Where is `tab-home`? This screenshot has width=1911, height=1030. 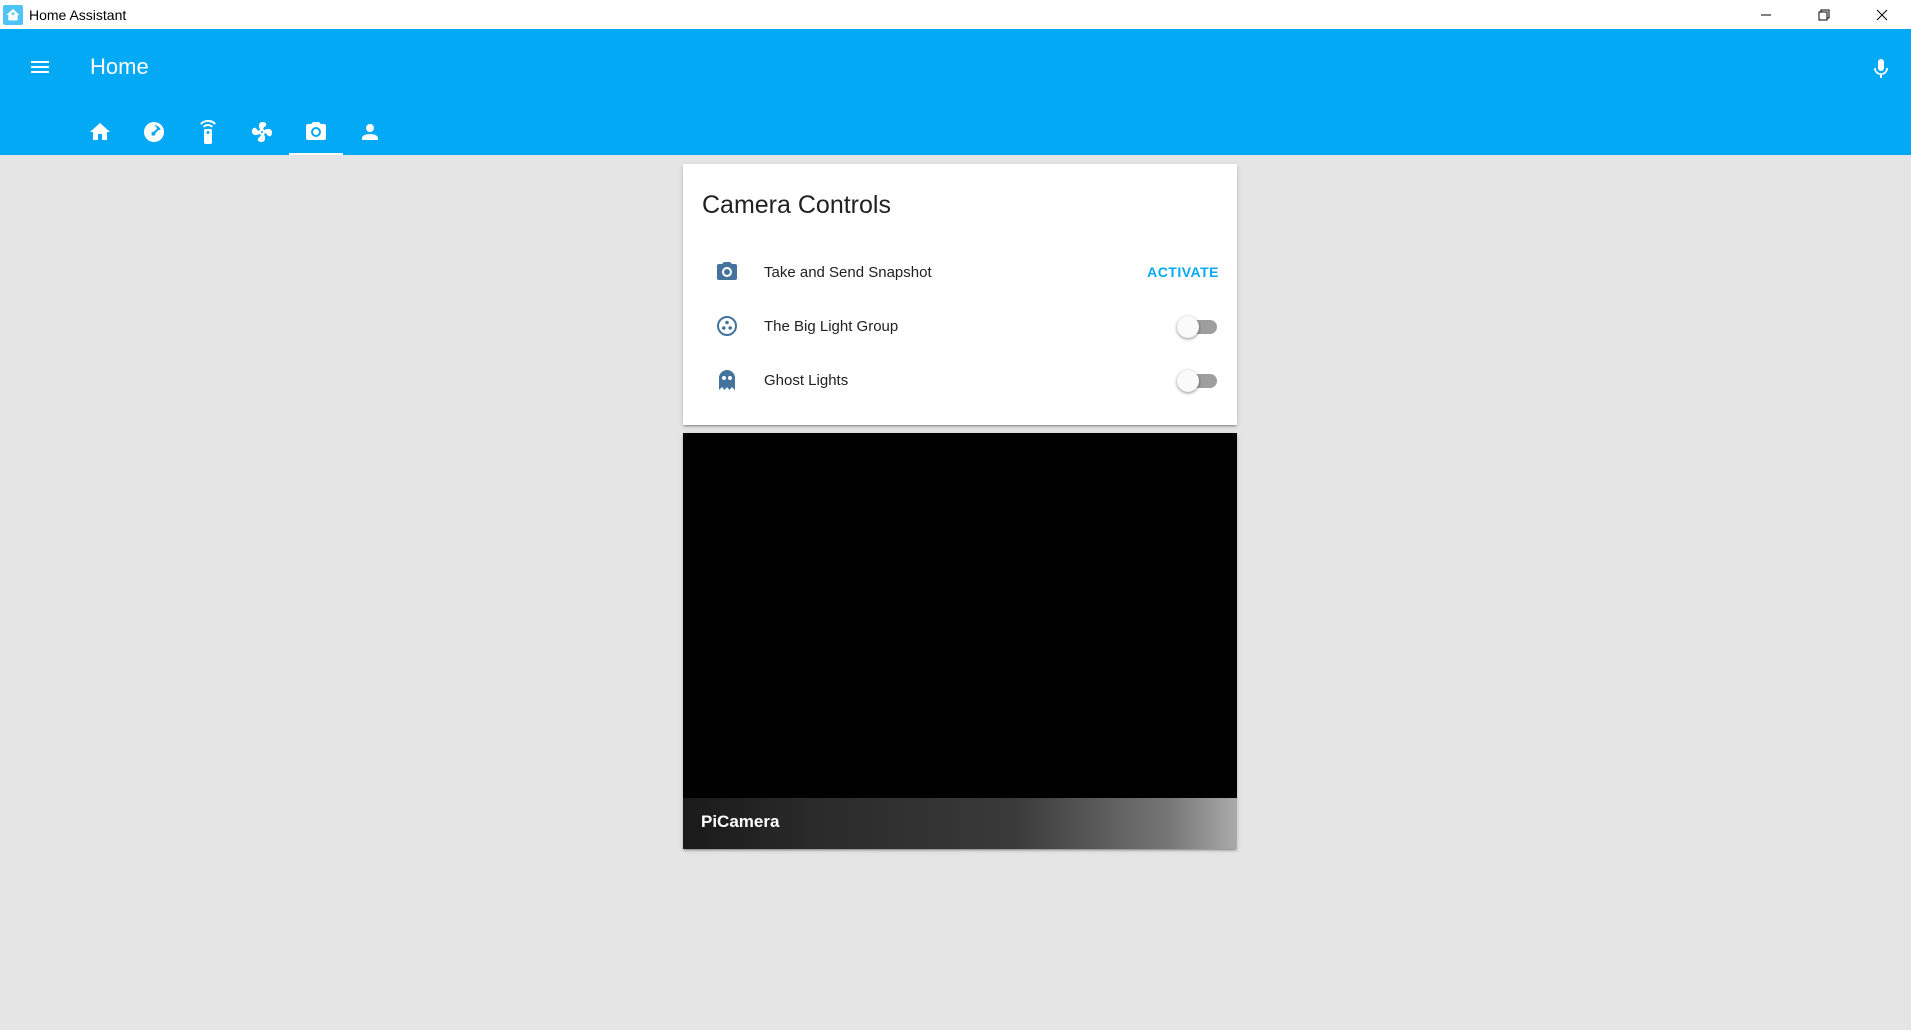 tab-home is located at coordinates (100, 132).